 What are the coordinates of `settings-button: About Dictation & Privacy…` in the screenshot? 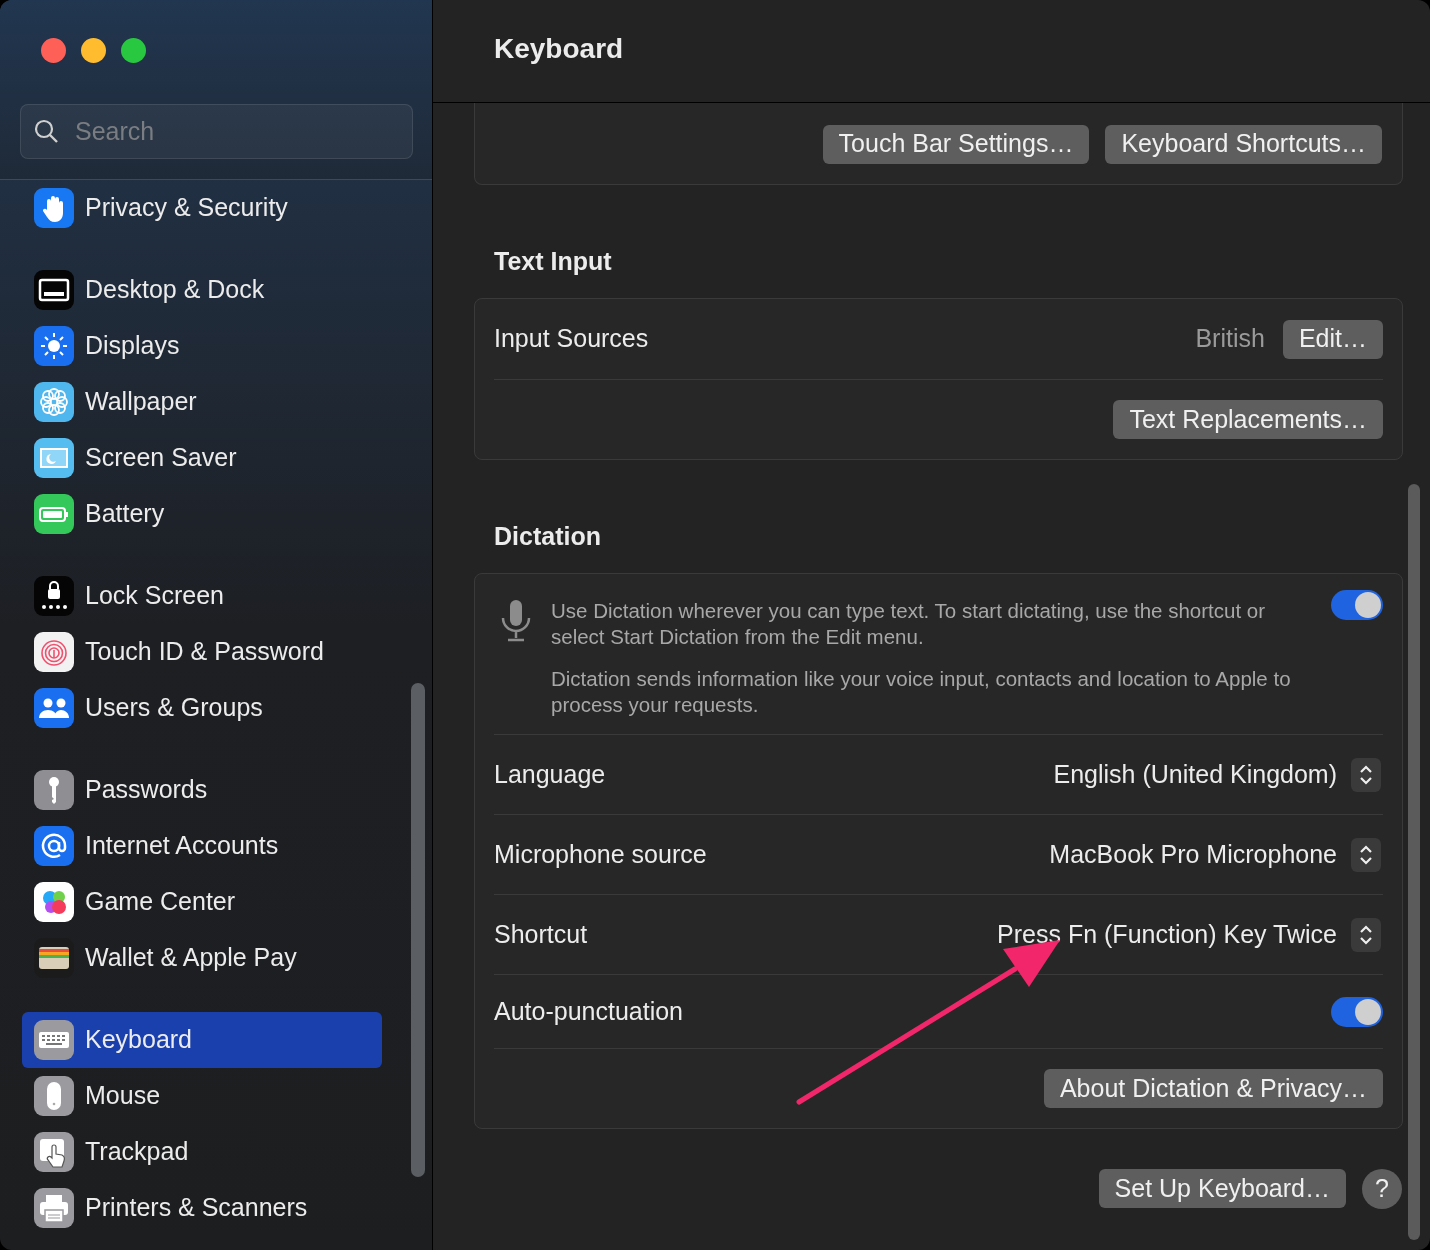 It's located at (1213, 1088).